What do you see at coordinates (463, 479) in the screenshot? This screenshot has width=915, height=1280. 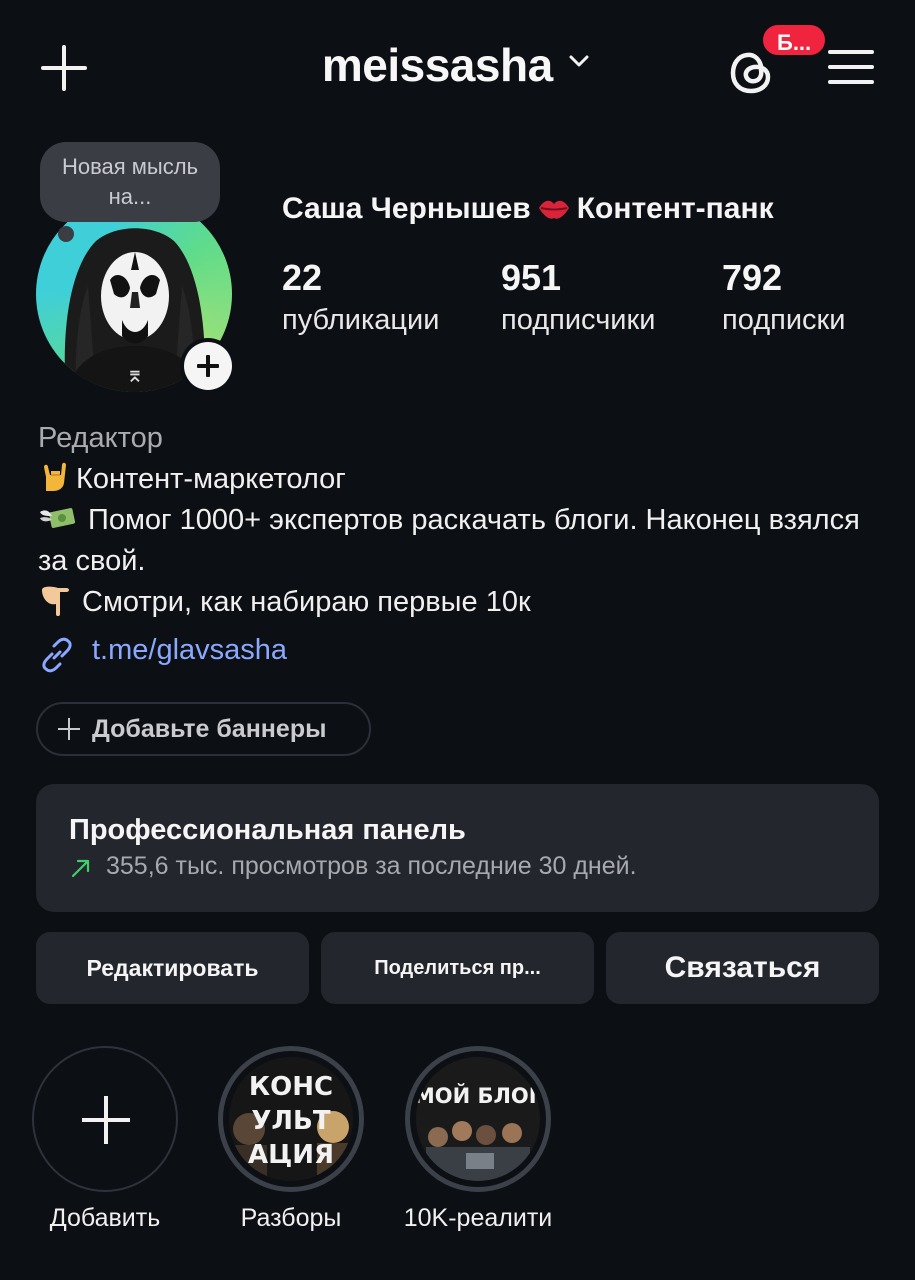 I see `bio-line-1: Контент-маркетолог` at bounding box center [463, 479].